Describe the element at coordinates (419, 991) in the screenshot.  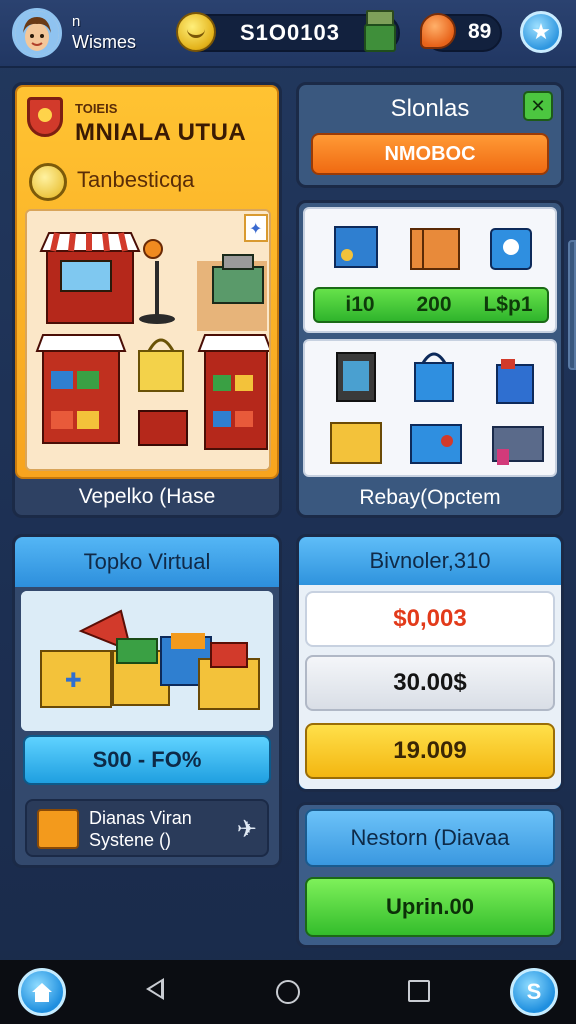
I see `recent-apps-icon` at that location.